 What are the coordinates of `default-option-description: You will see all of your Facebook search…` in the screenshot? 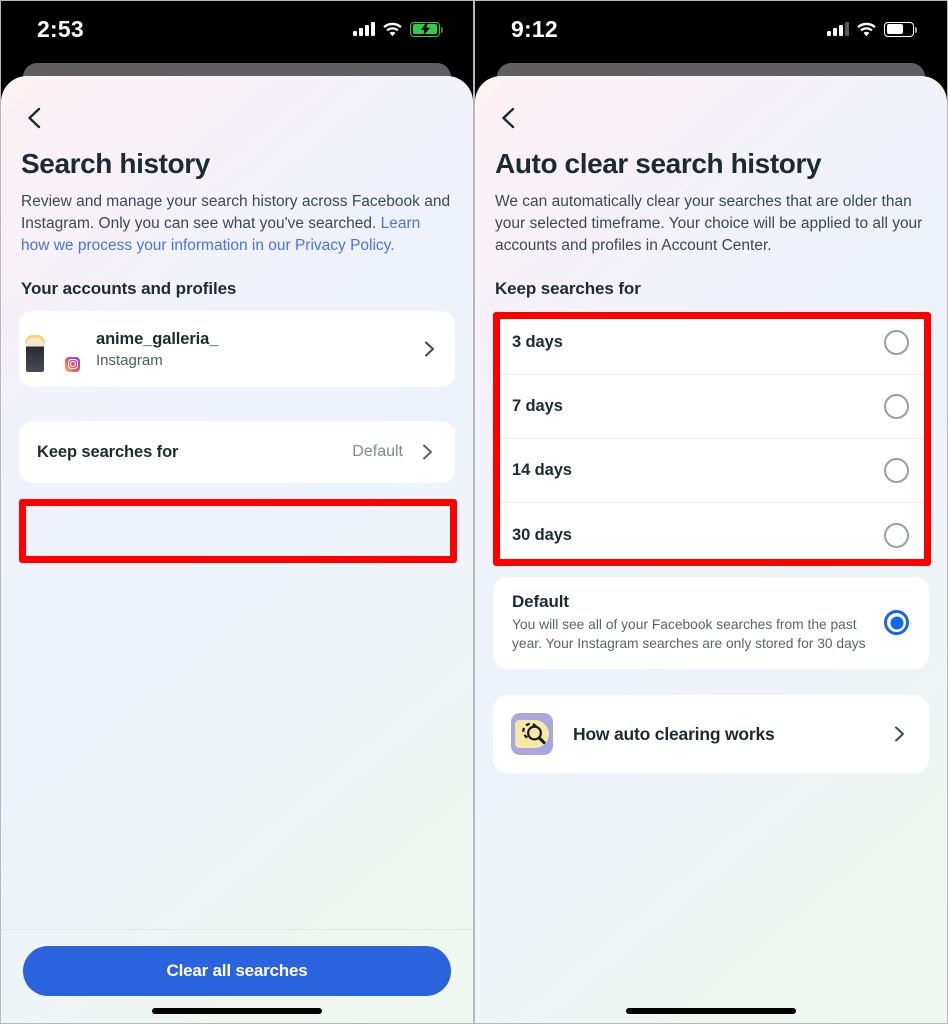 It's located at (689, 634).